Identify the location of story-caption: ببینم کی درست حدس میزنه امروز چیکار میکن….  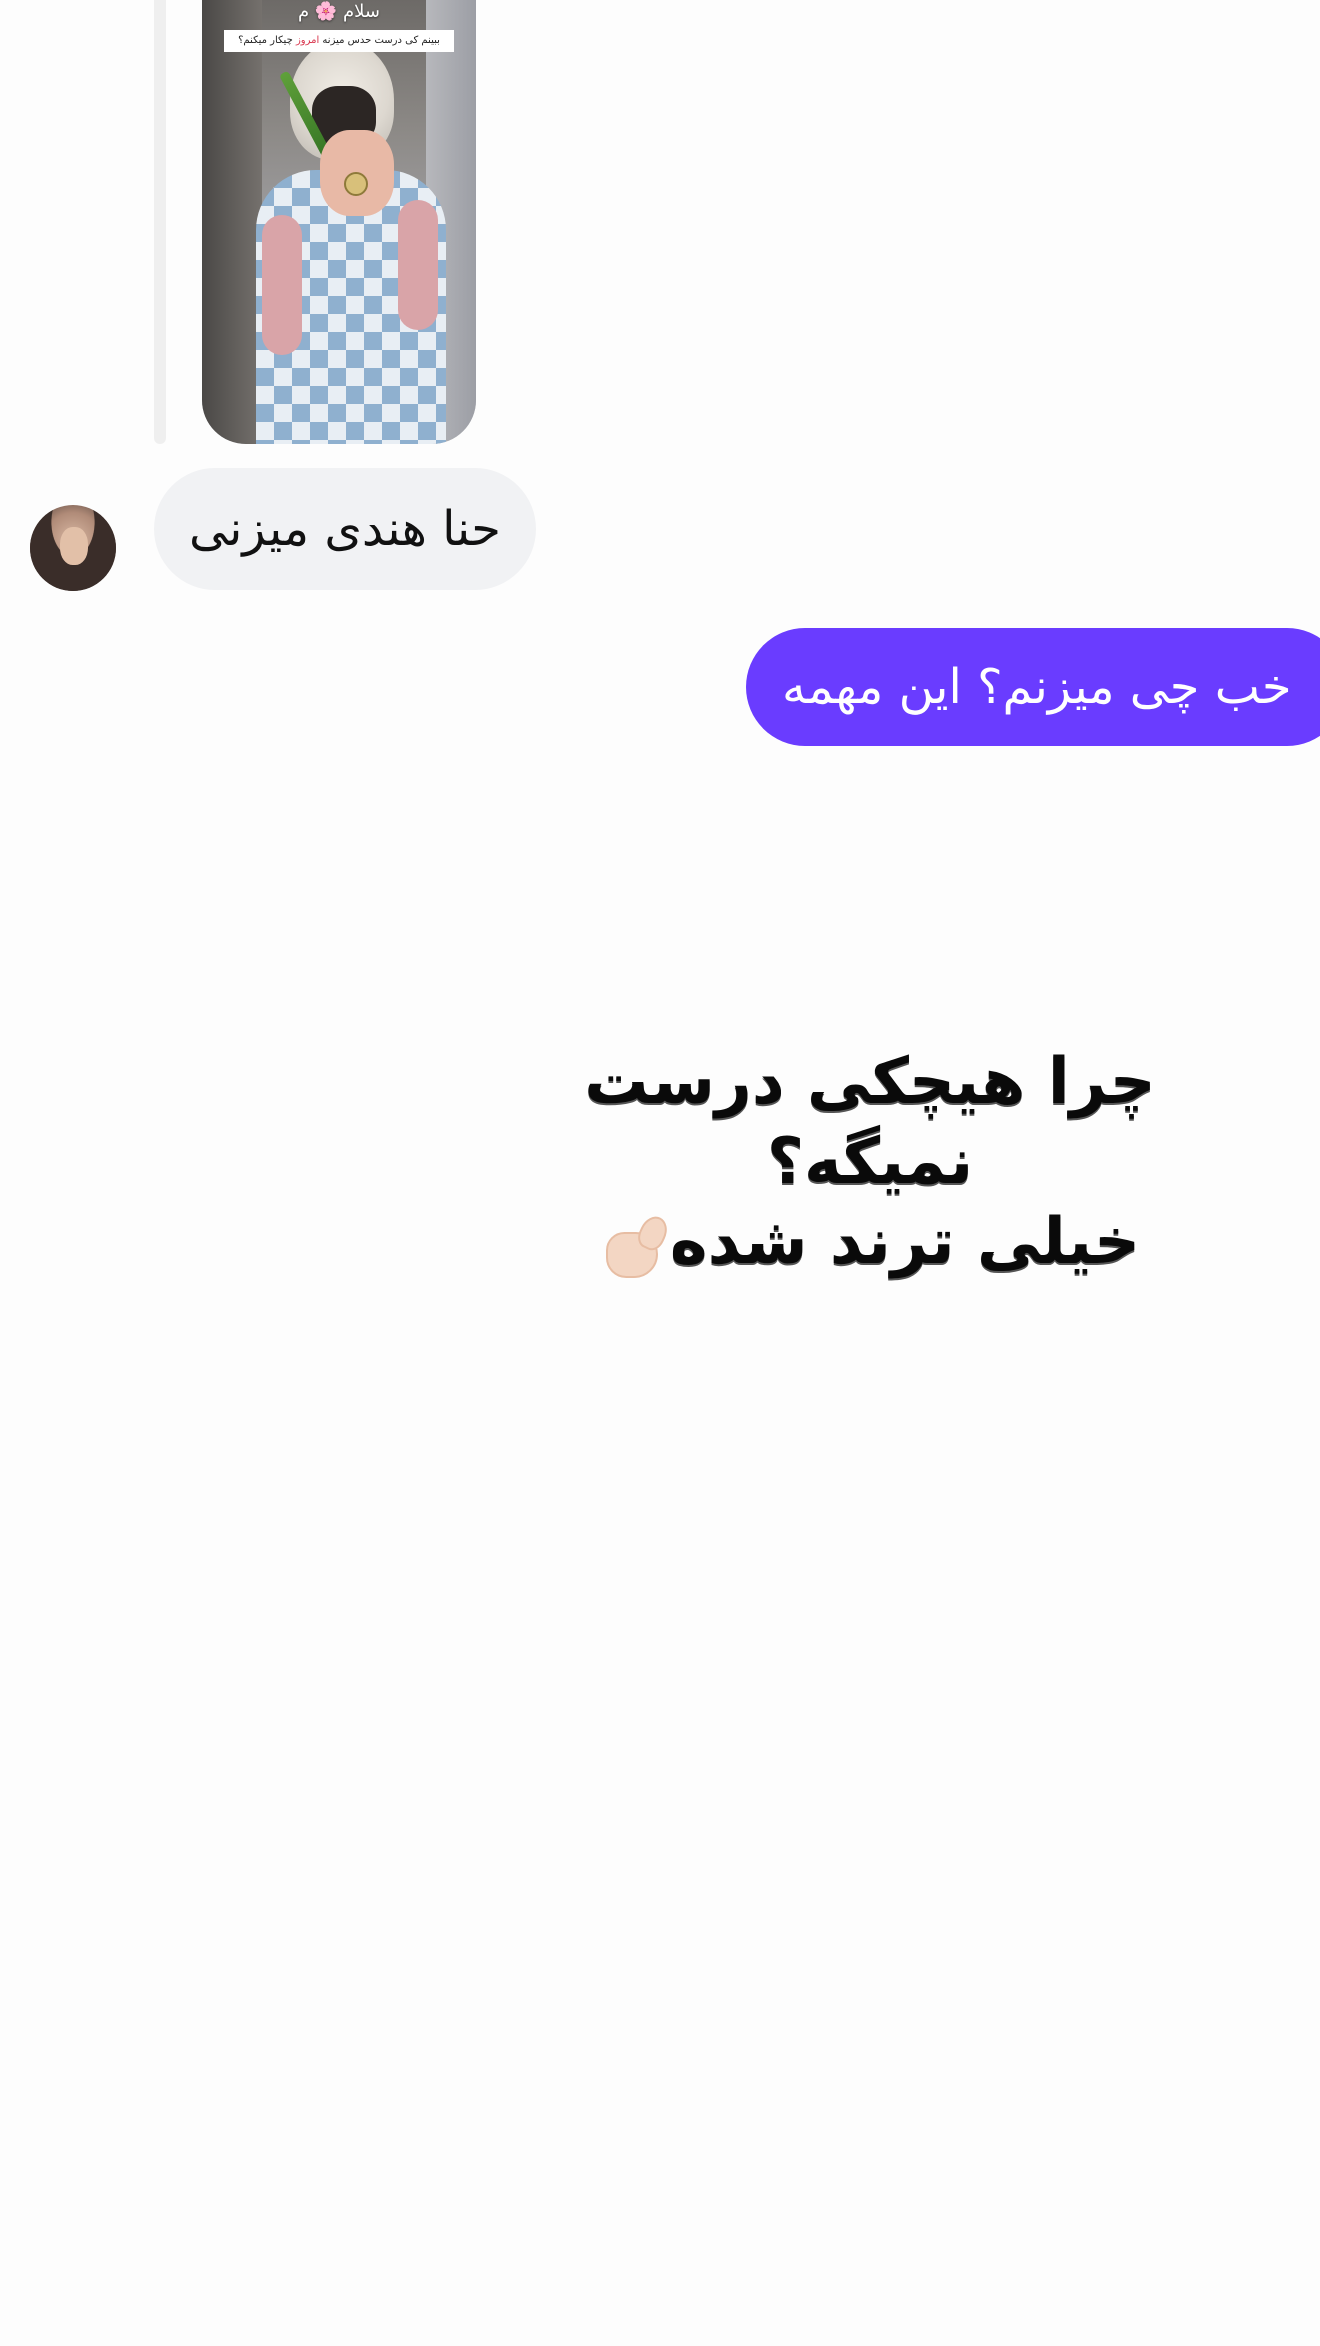
(339, 41).